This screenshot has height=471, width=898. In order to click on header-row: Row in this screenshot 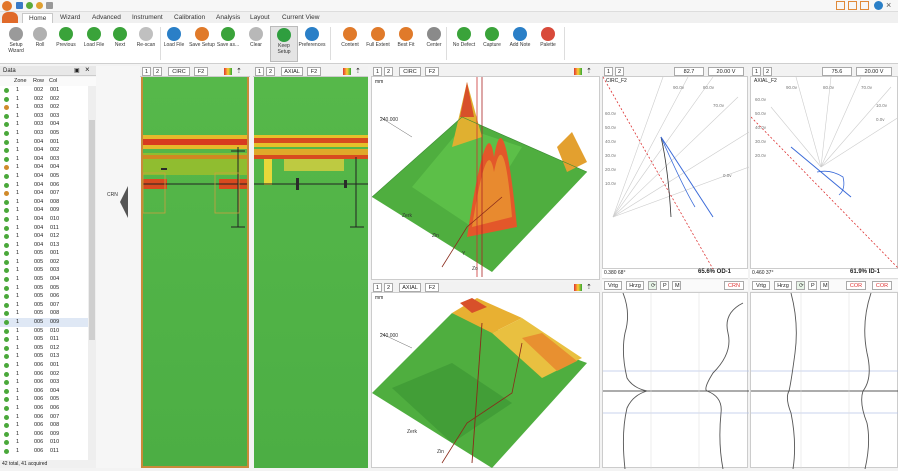, I will do `click(38, 81)`.